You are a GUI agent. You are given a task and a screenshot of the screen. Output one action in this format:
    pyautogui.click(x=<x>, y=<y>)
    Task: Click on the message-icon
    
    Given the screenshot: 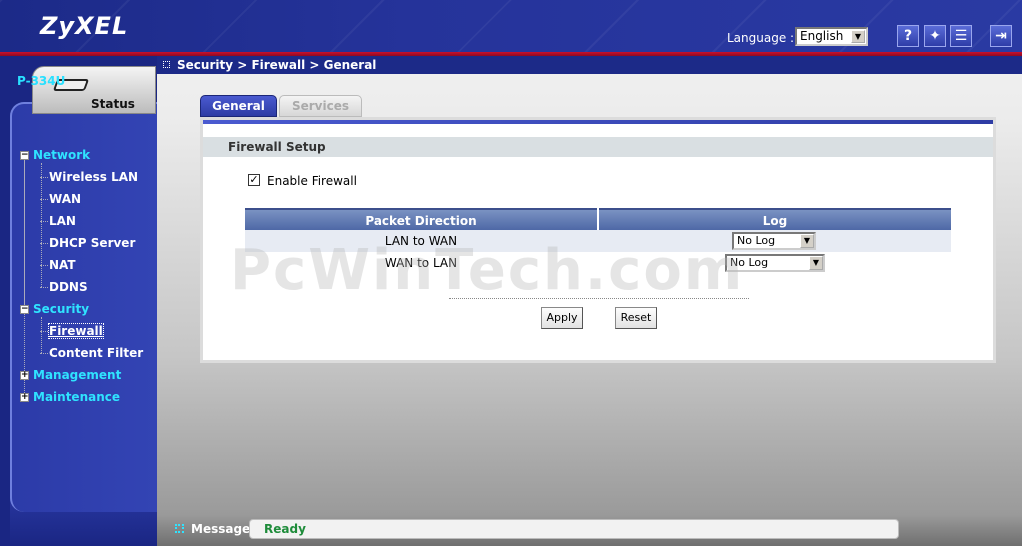 What is the action you would take?
    pyautogui.click(x=179, y=528)
    